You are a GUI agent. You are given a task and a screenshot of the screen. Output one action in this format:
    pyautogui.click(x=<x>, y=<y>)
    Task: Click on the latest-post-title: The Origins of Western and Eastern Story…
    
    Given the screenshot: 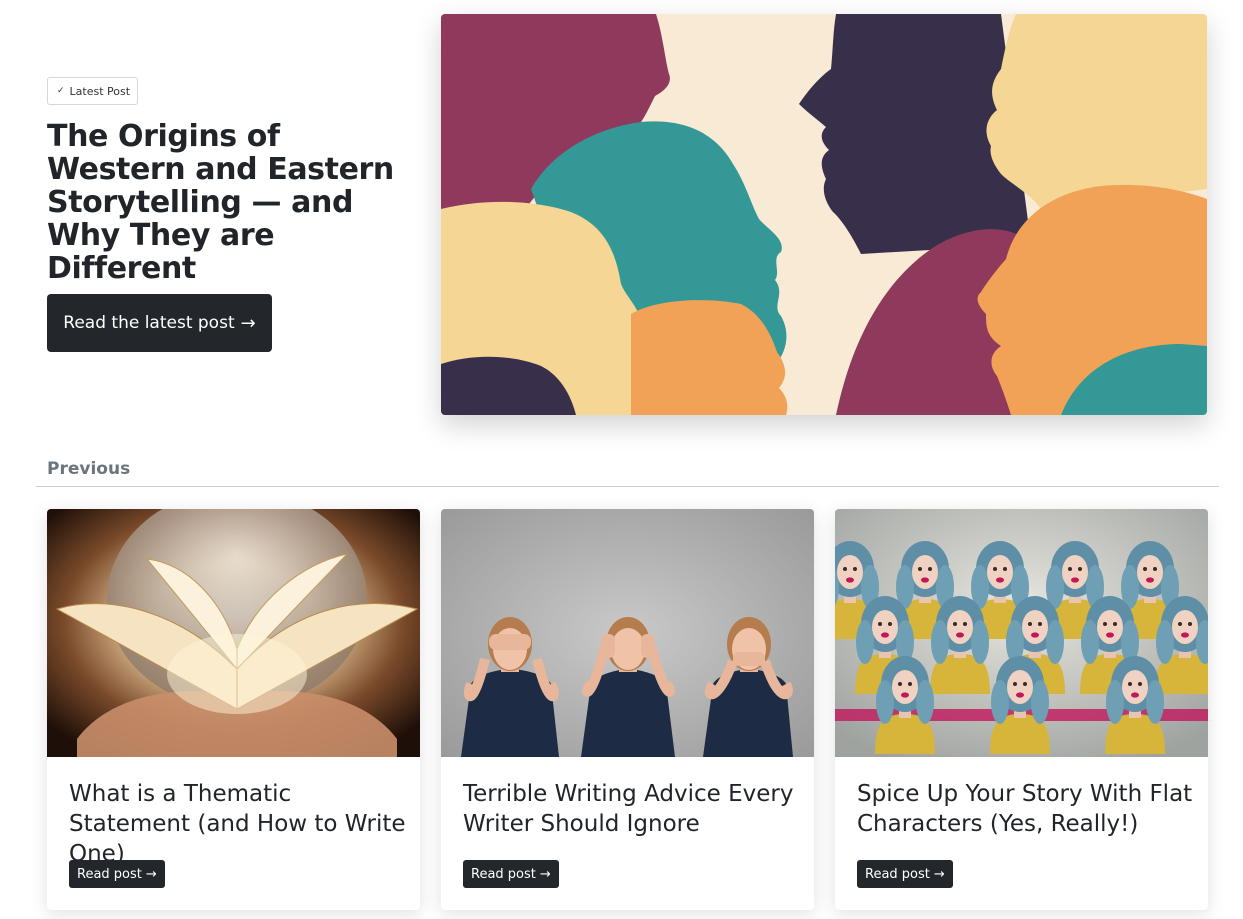 What is the action you would take?
    pyautogui.click(x=237, y=202)
    